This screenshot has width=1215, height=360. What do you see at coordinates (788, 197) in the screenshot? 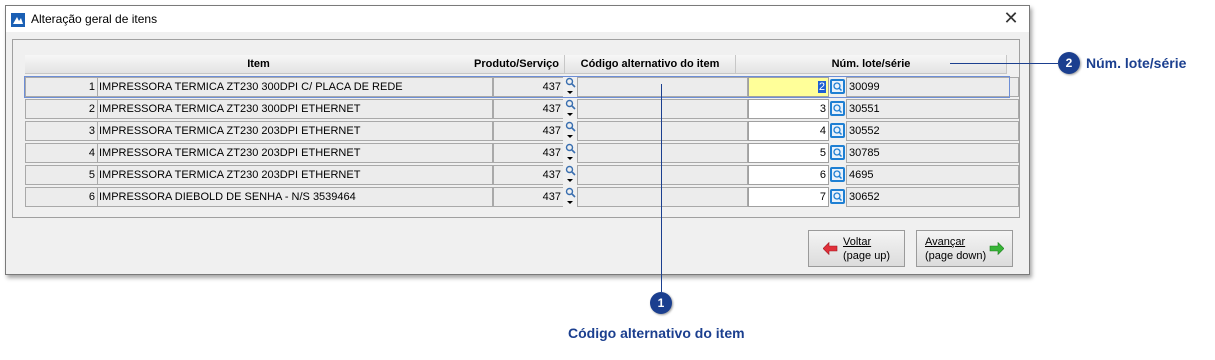
I see `lote-input: 7` at bounding box center [788, 197].